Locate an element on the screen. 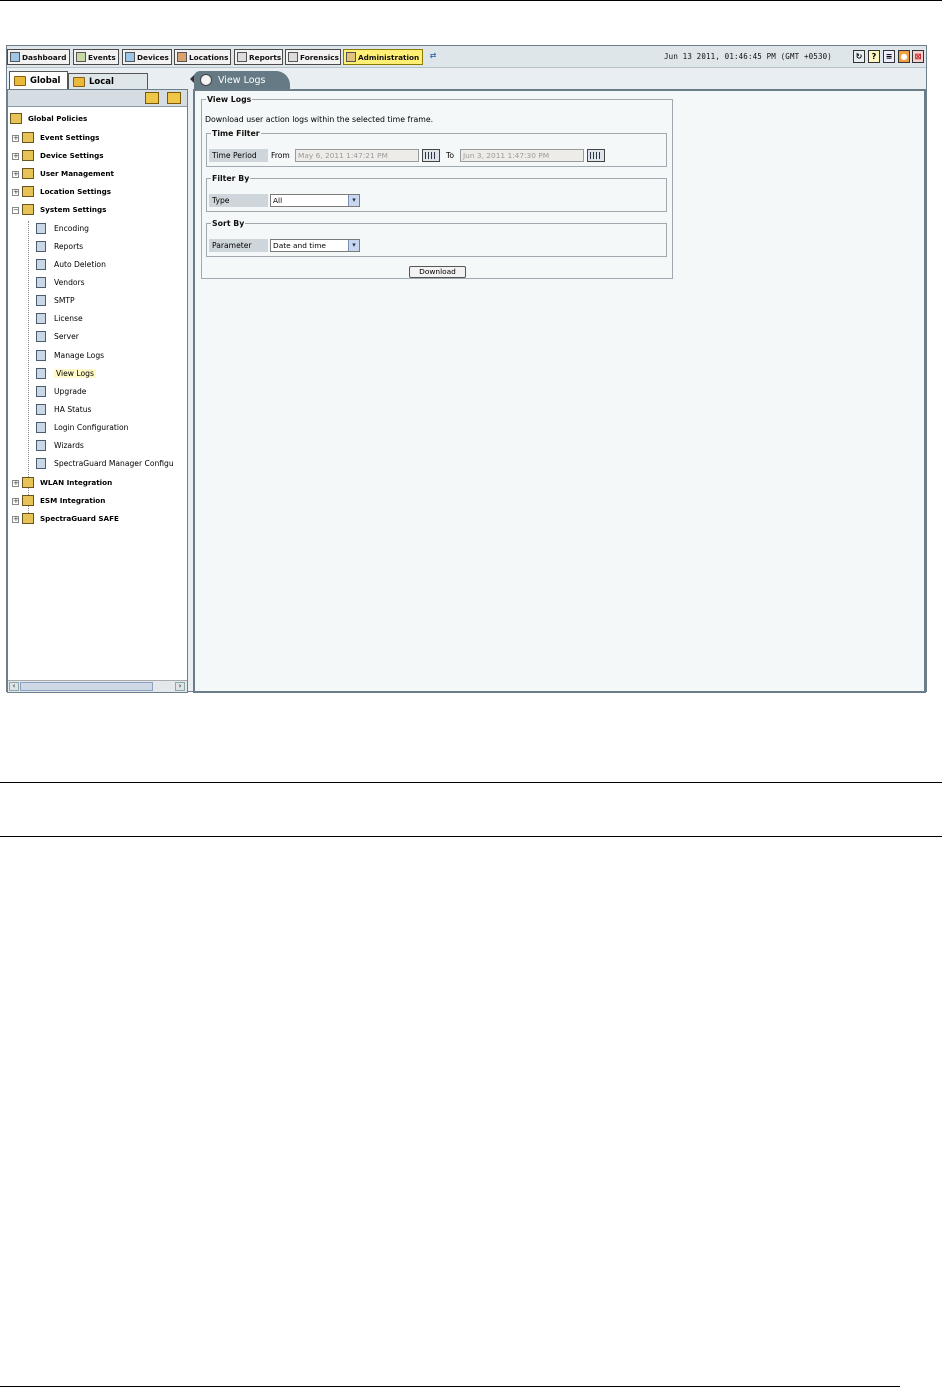 This screenshot has width=942, height=1388. dashboard-icon is located at coordinates (15, 57).